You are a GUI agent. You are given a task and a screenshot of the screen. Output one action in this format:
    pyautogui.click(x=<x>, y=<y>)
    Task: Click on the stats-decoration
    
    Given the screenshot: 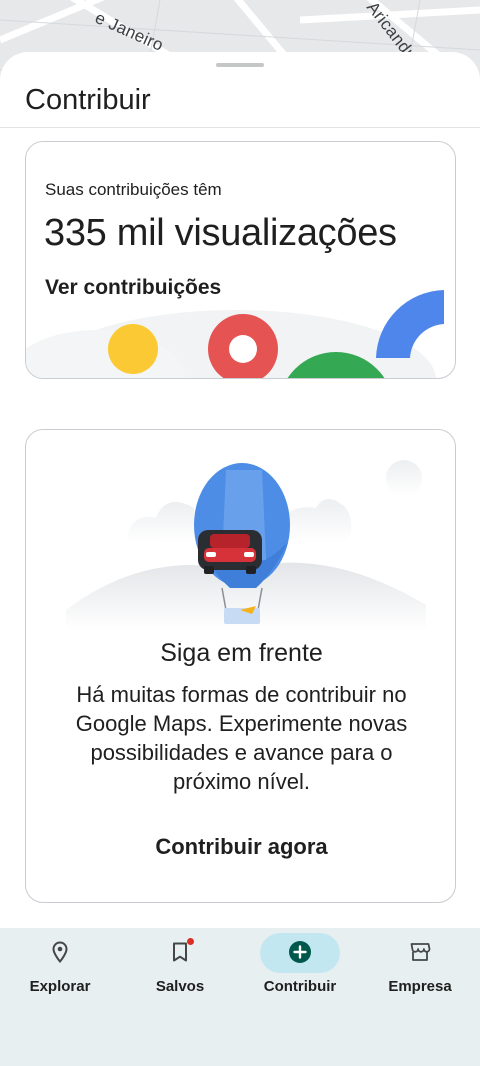 What is the action you would take?
    pyautogui.click(x=235, y=334)
    